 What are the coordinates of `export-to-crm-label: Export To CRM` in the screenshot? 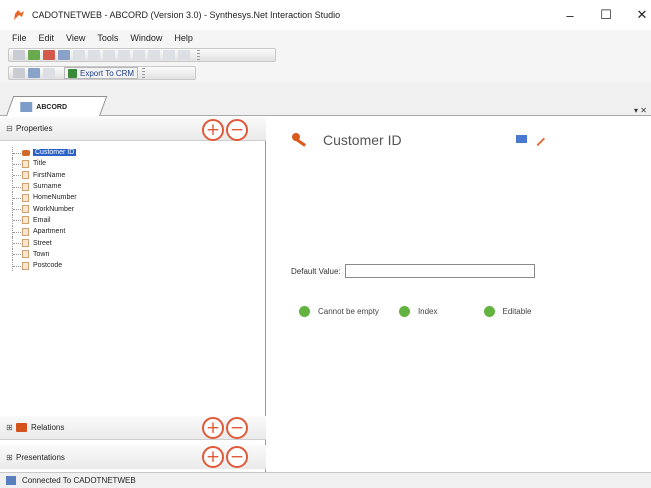 It's located at (107, 73).